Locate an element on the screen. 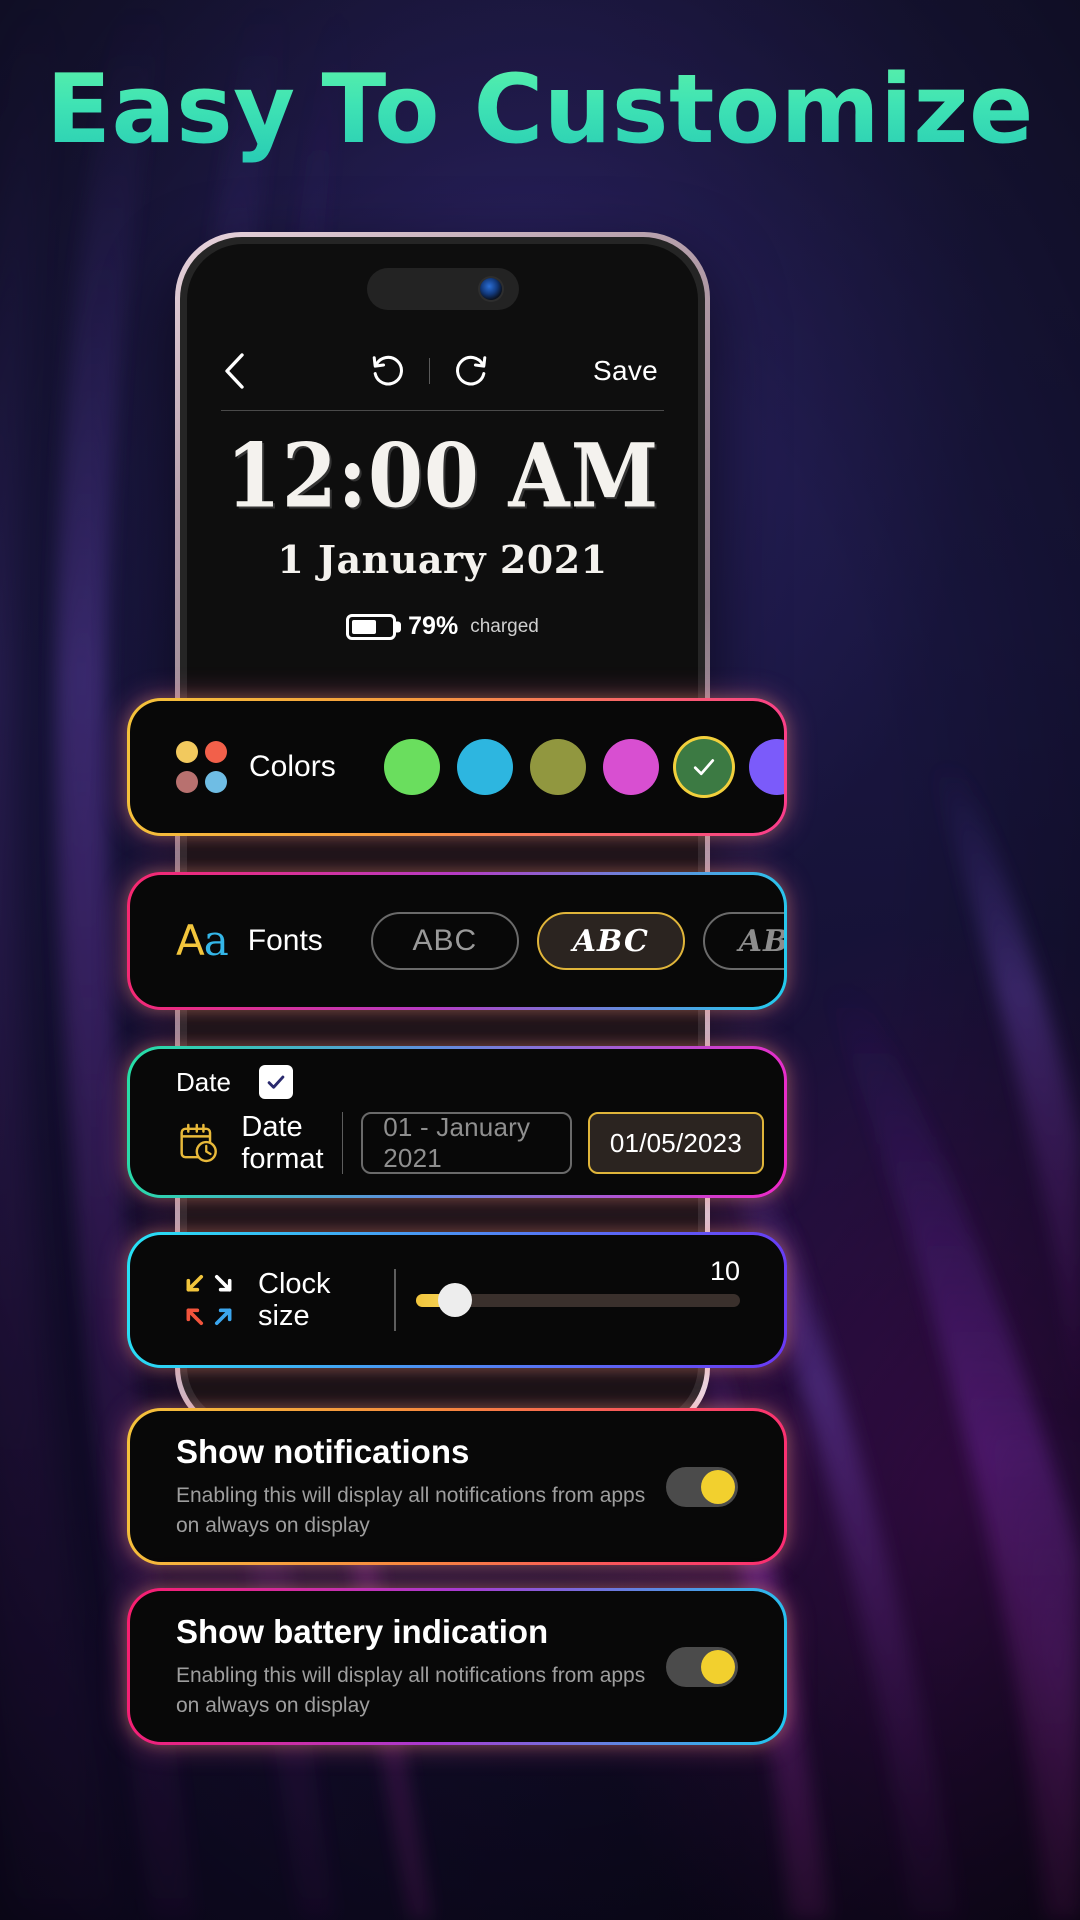  color-swatch-list is located at coordinates (583, 767).